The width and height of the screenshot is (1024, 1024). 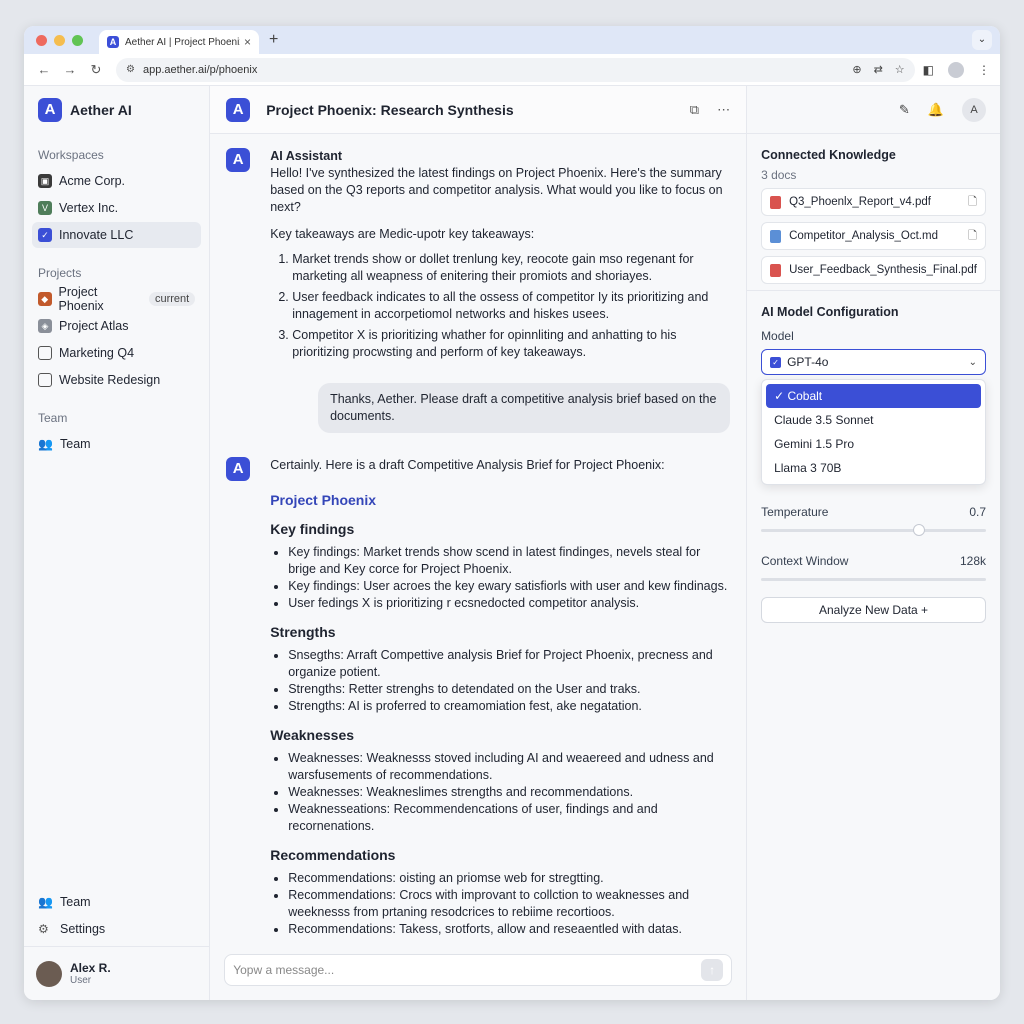 I want to click on team-label: Team, so click(x=75, y=902).